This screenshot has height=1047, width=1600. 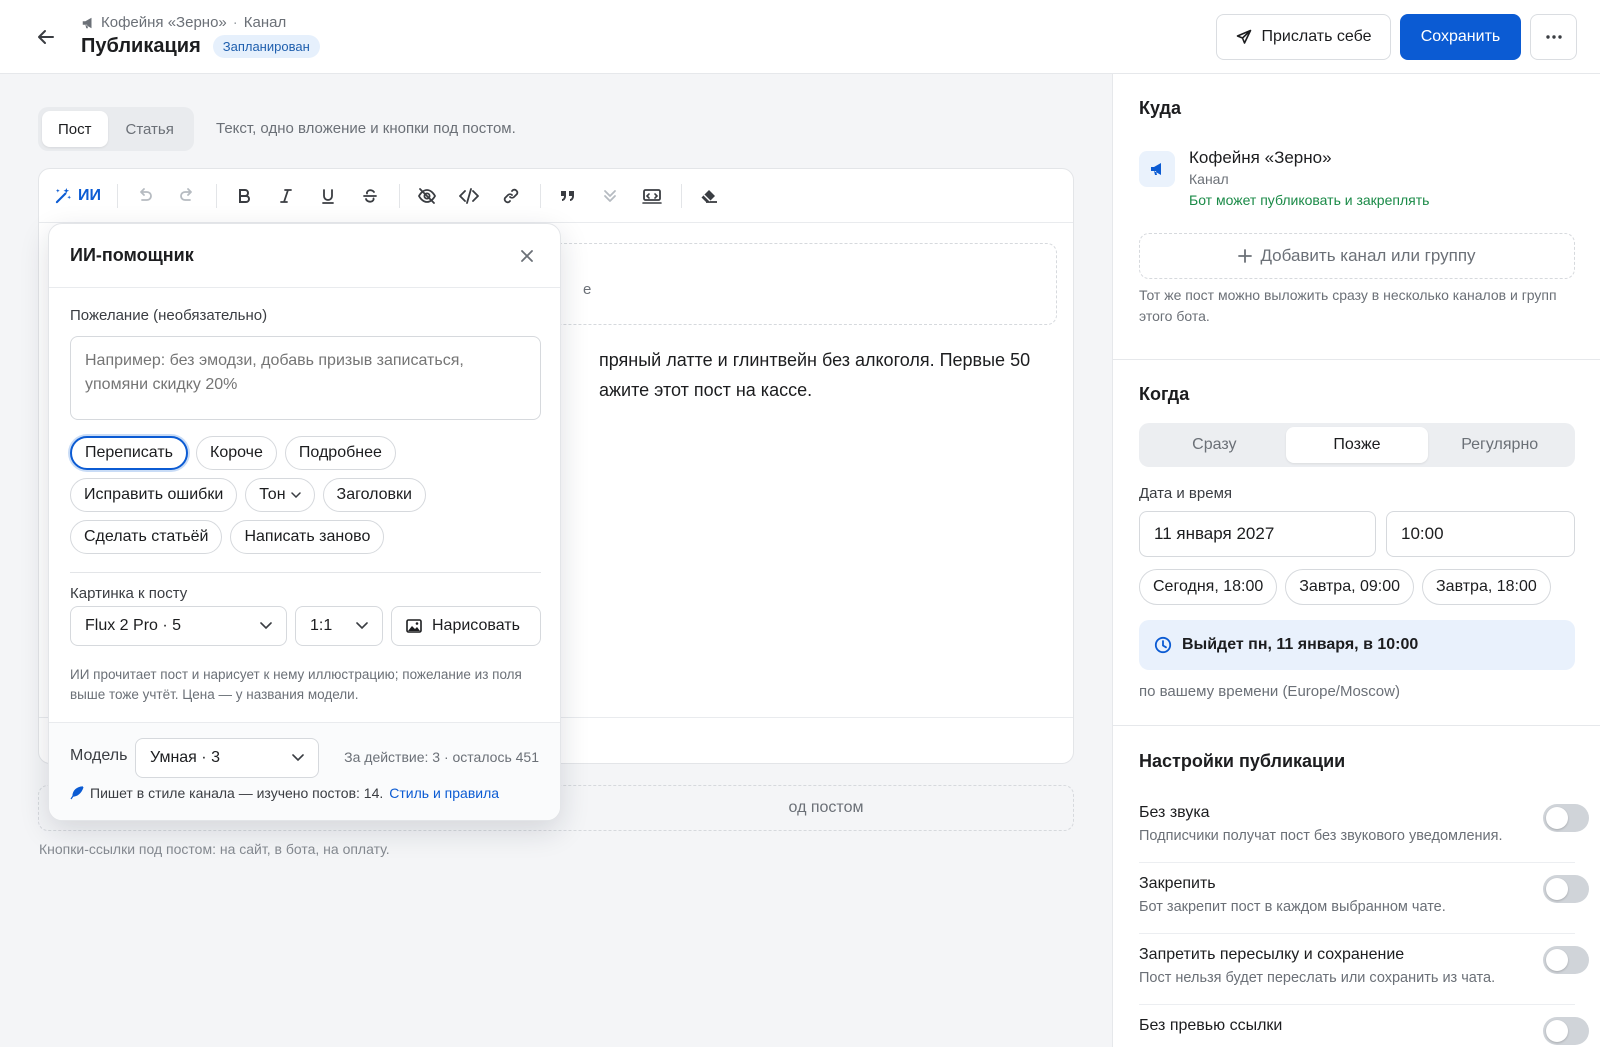 I want to click on send-to-self-button: Прислать себе, so click(x=1303, y=37).